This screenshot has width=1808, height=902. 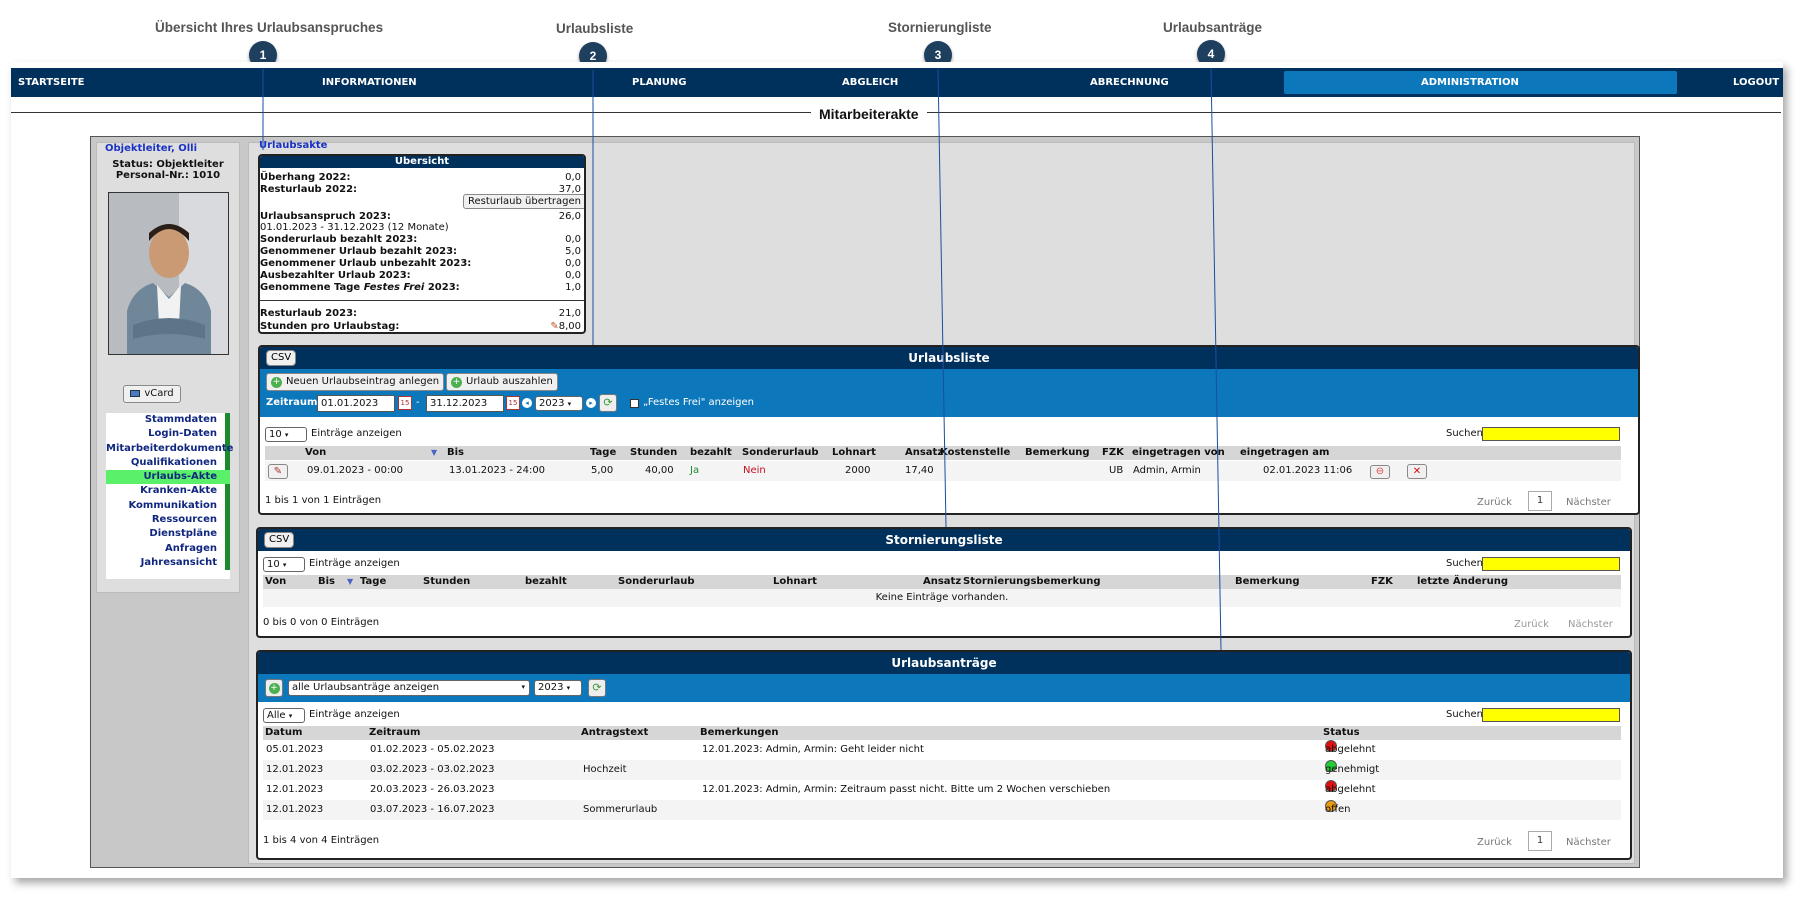 I want to click on pencil-icon: ✎, so click(x=554, y=326).